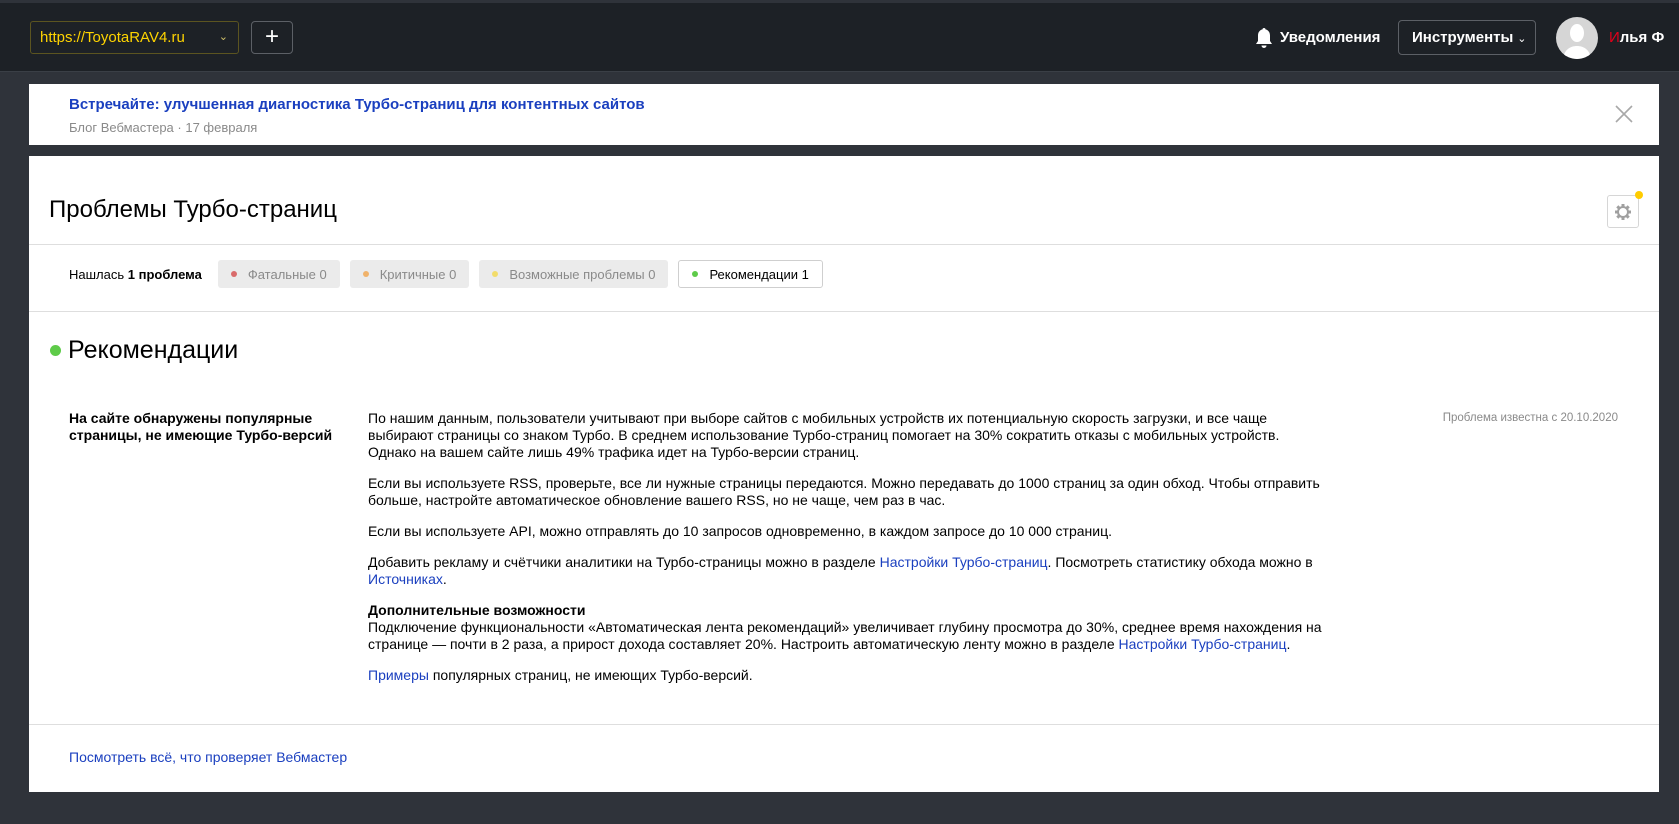 The width and height of the screenshot is (1679, 824). What do you see at coordinates (405, 579) in the screenshot?
I see `sources-link: Источниках` at bounding box center [405, 579].